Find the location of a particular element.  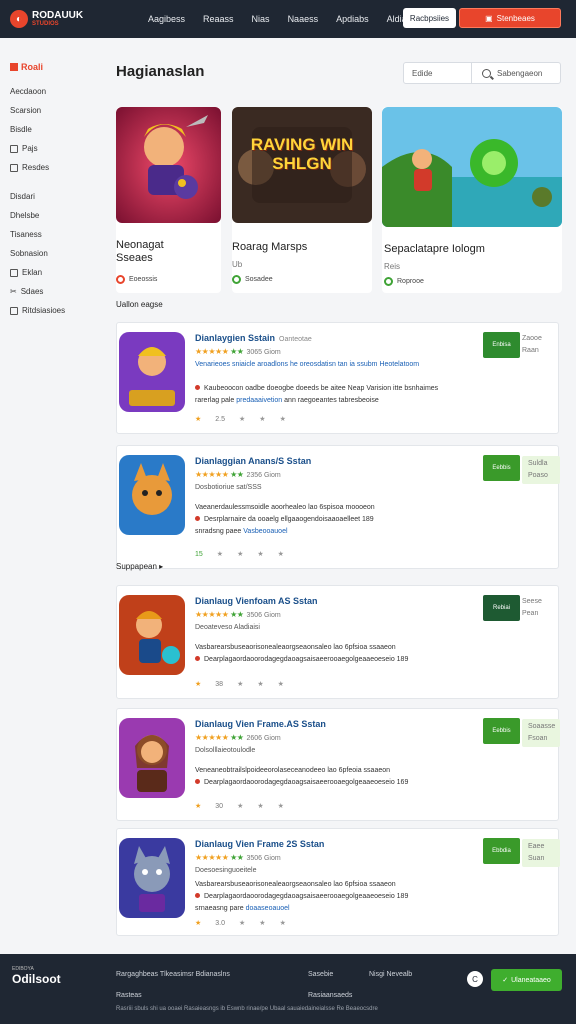

footer-link: Rasiaansaeds is located at coordinates (330, 995).